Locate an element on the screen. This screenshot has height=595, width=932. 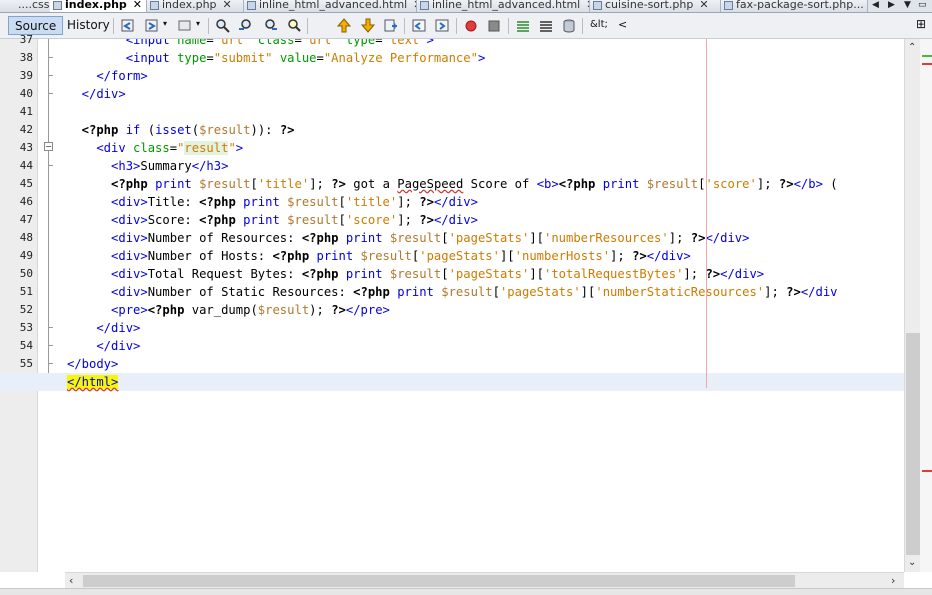
code-line-54: </div> is located at coordinates (452, 346).